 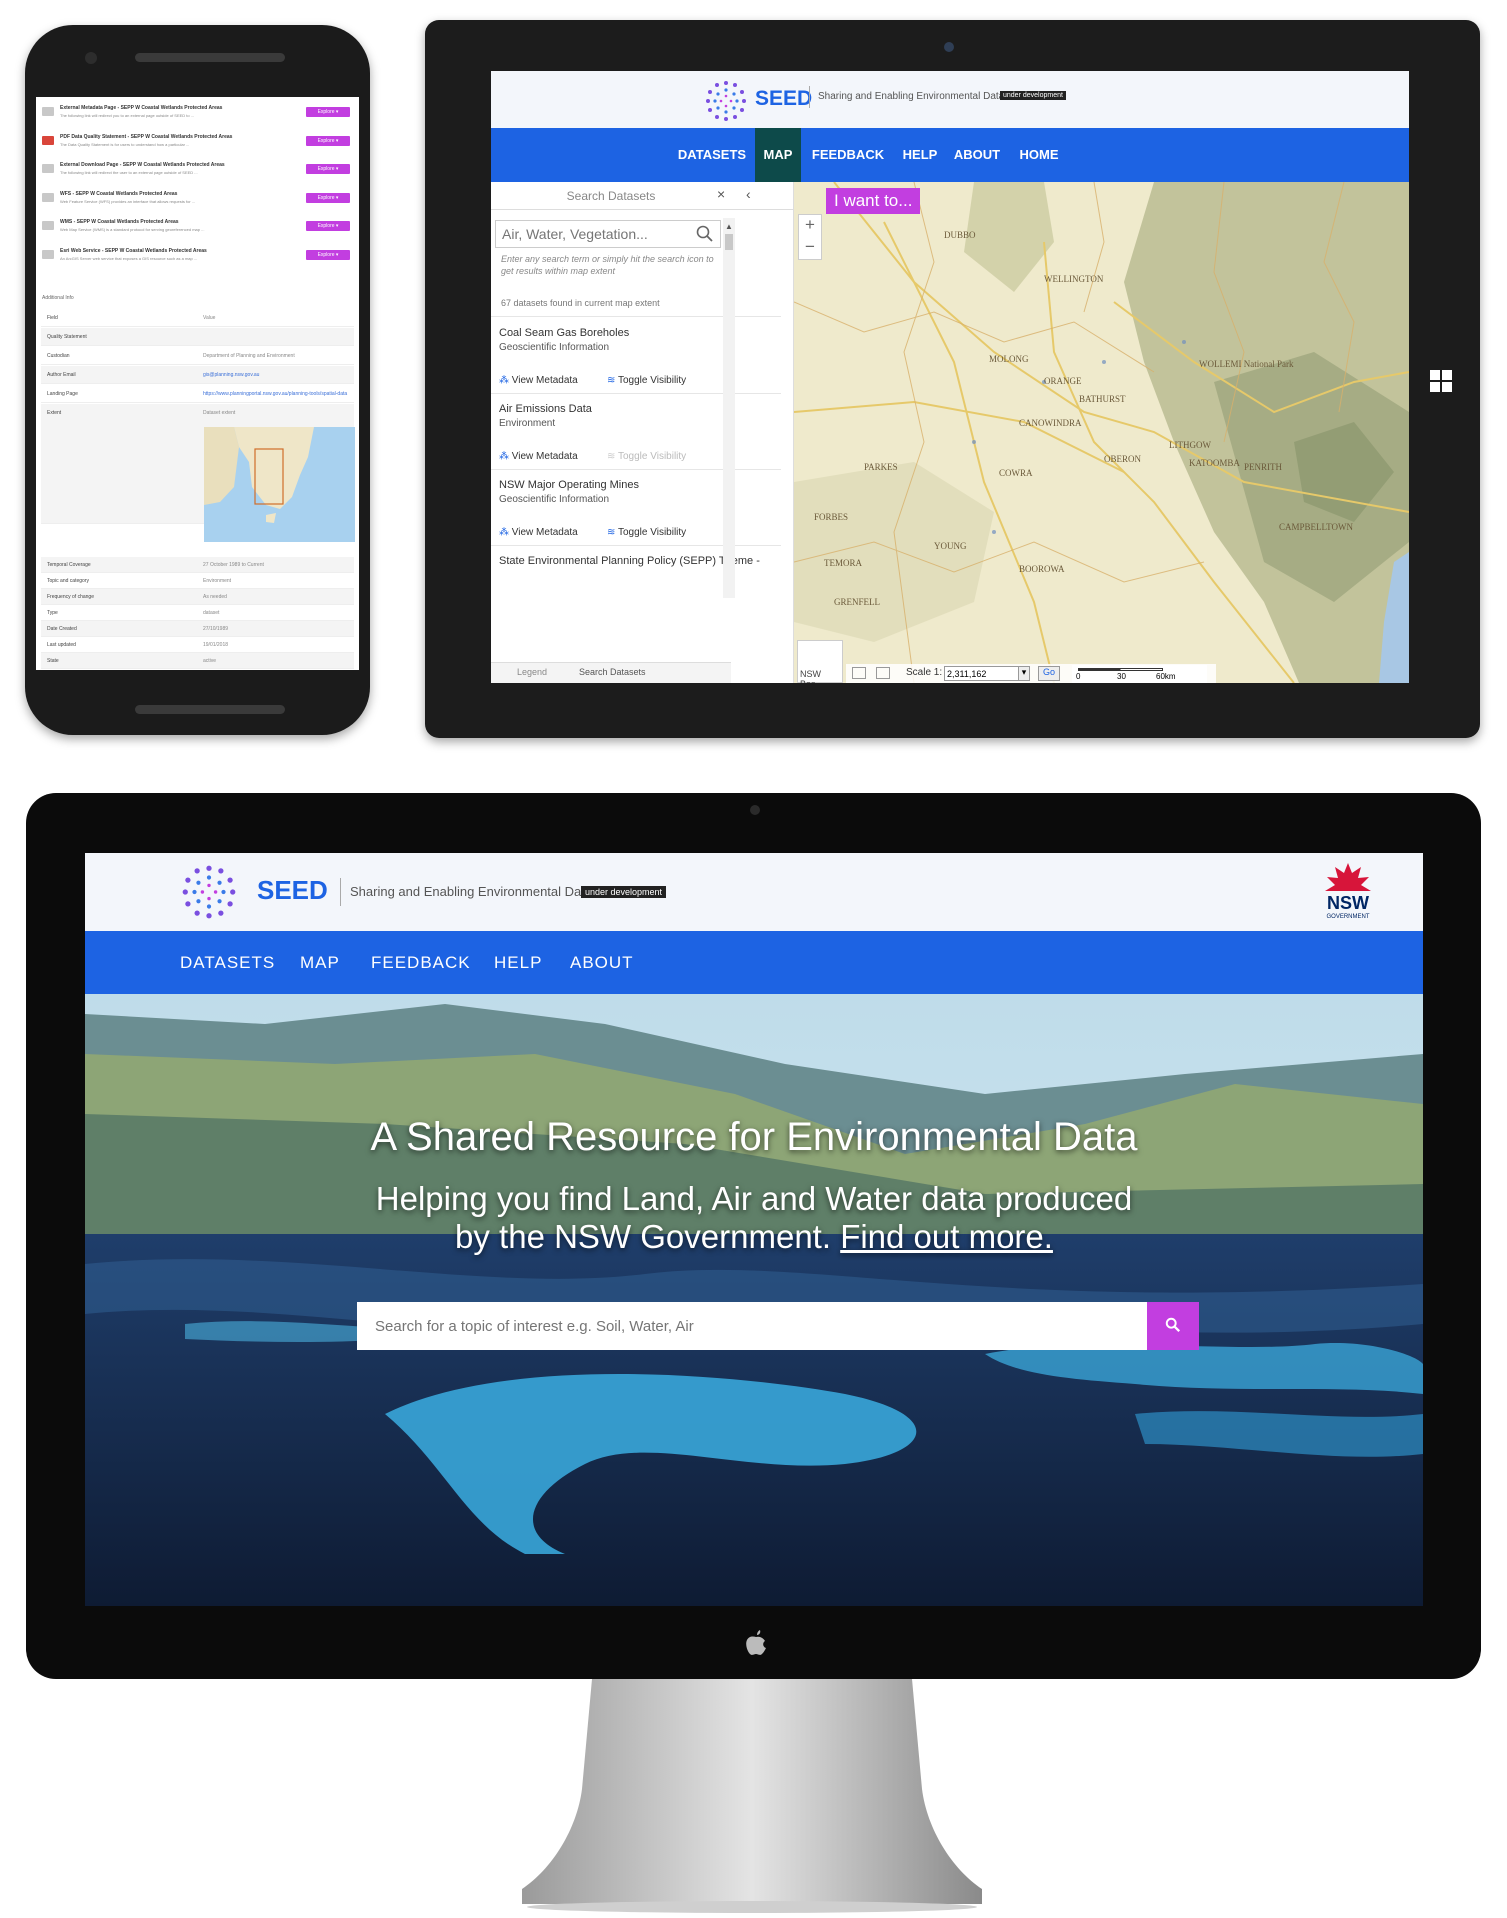 I want to click on print-icon, so click(x=883, y=673).